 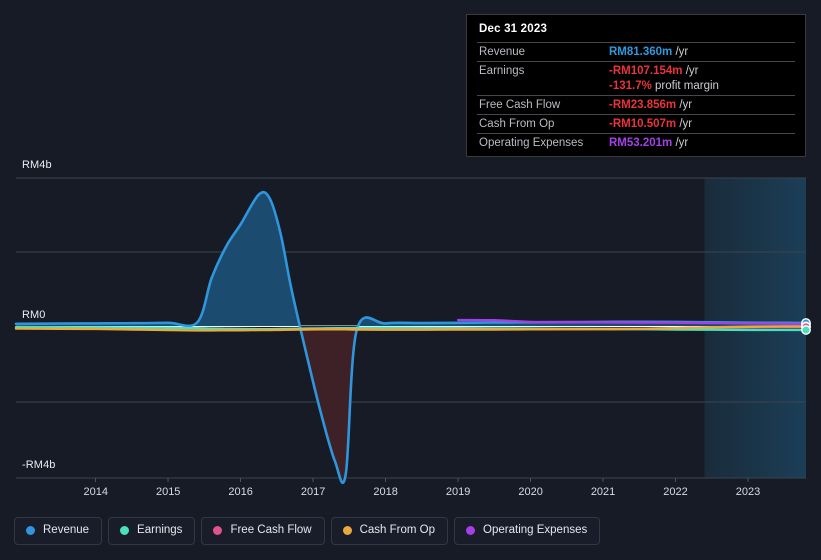 I want to click on tooltip-row: Operating Expenses RM53.201m /yr, so click(x=636, y=142).